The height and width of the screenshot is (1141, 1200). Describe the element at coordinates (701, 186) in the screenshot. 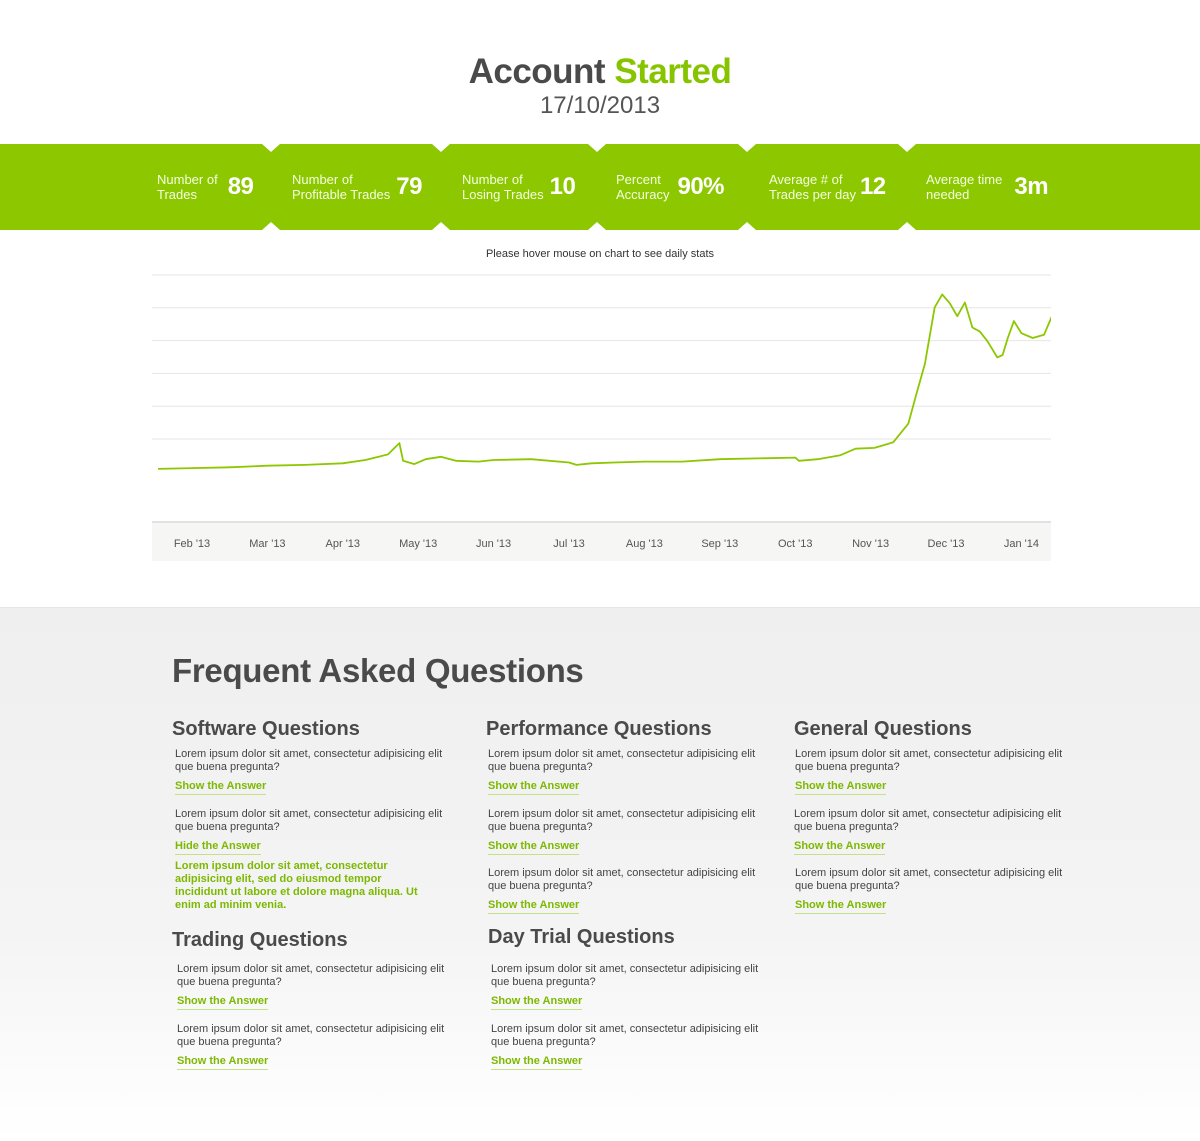

I see `stat-value: 90%` at that location.